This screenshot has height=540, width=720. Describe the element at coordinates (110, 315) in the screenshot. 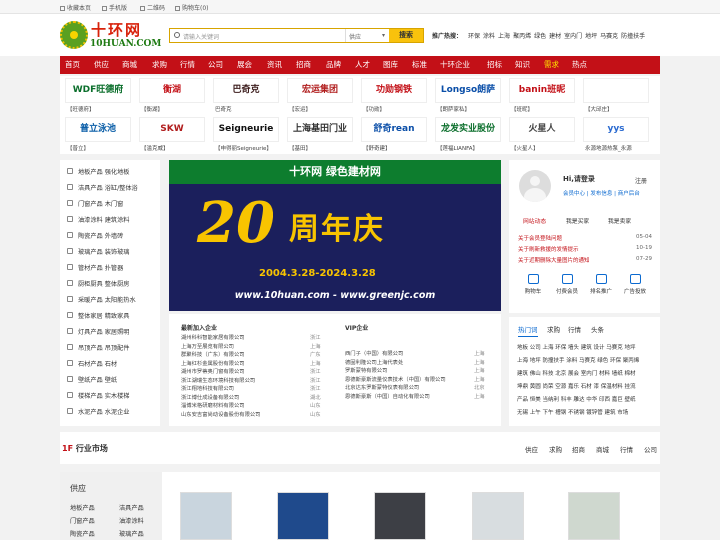

I see `category-item: 整体家居 精致家具` at that location.